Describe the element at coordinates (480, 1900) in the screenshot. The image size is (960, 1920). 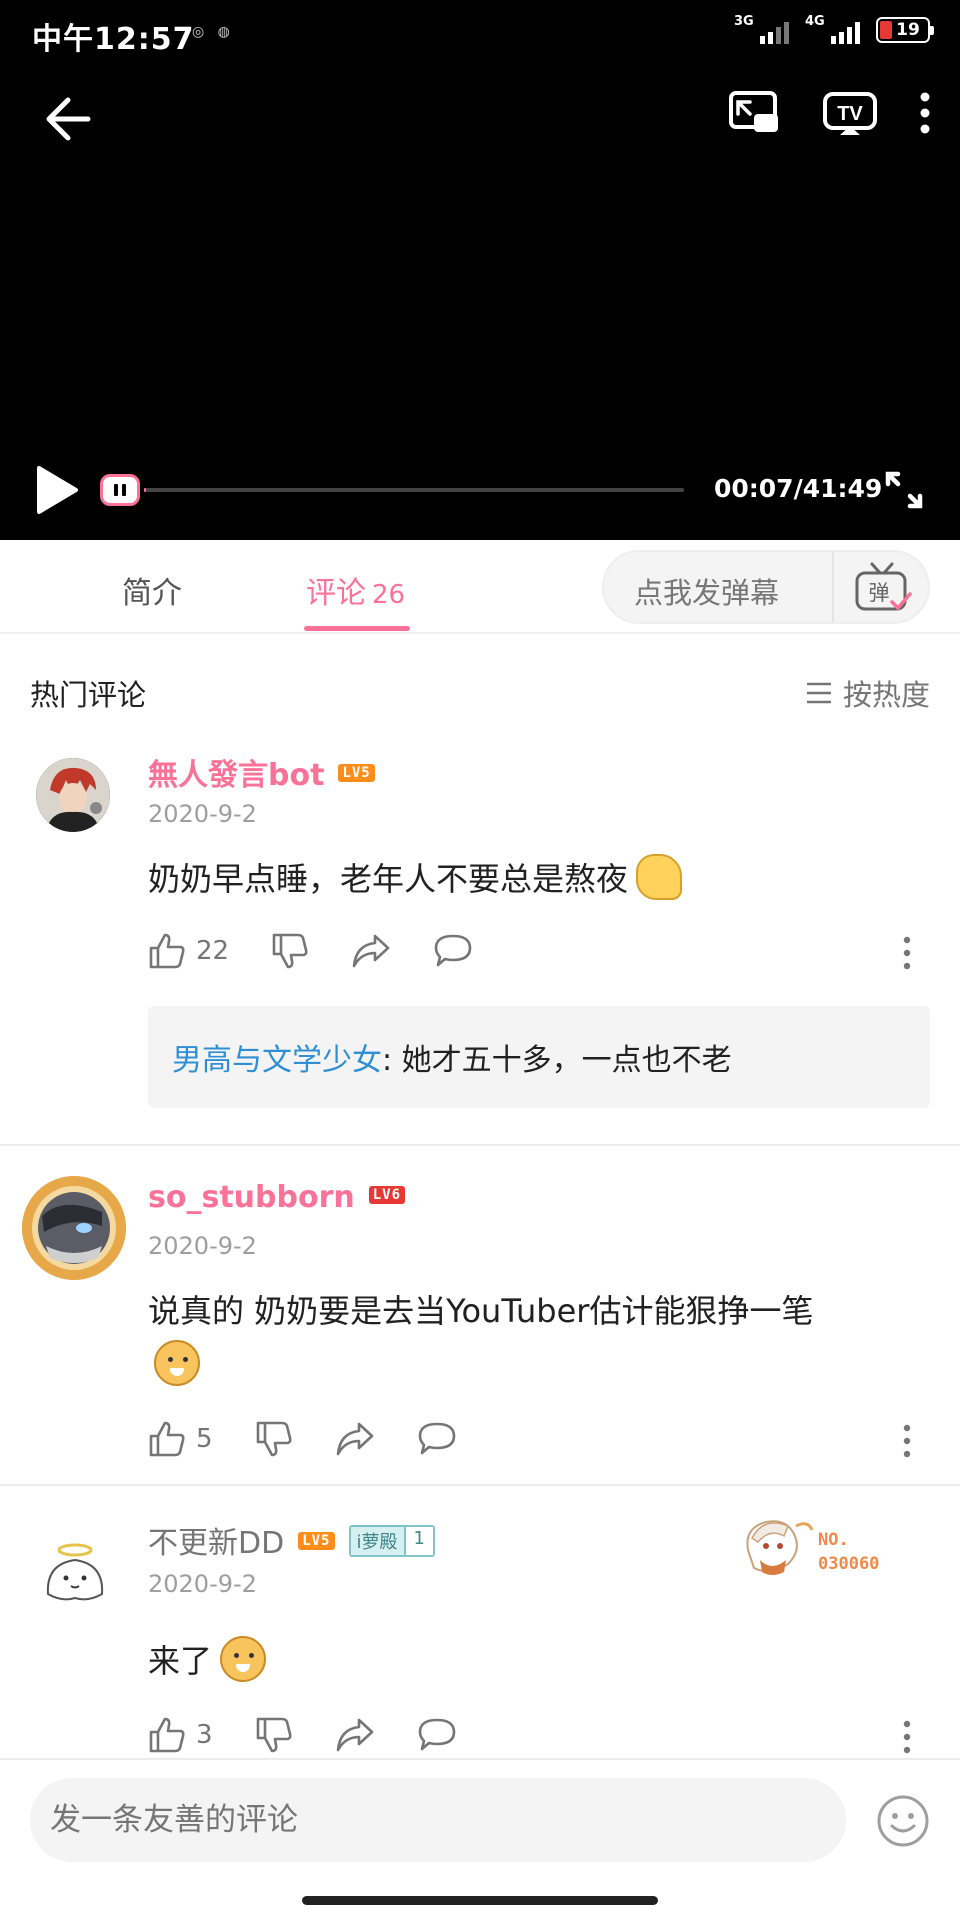
I see `home-indicator` at that location.